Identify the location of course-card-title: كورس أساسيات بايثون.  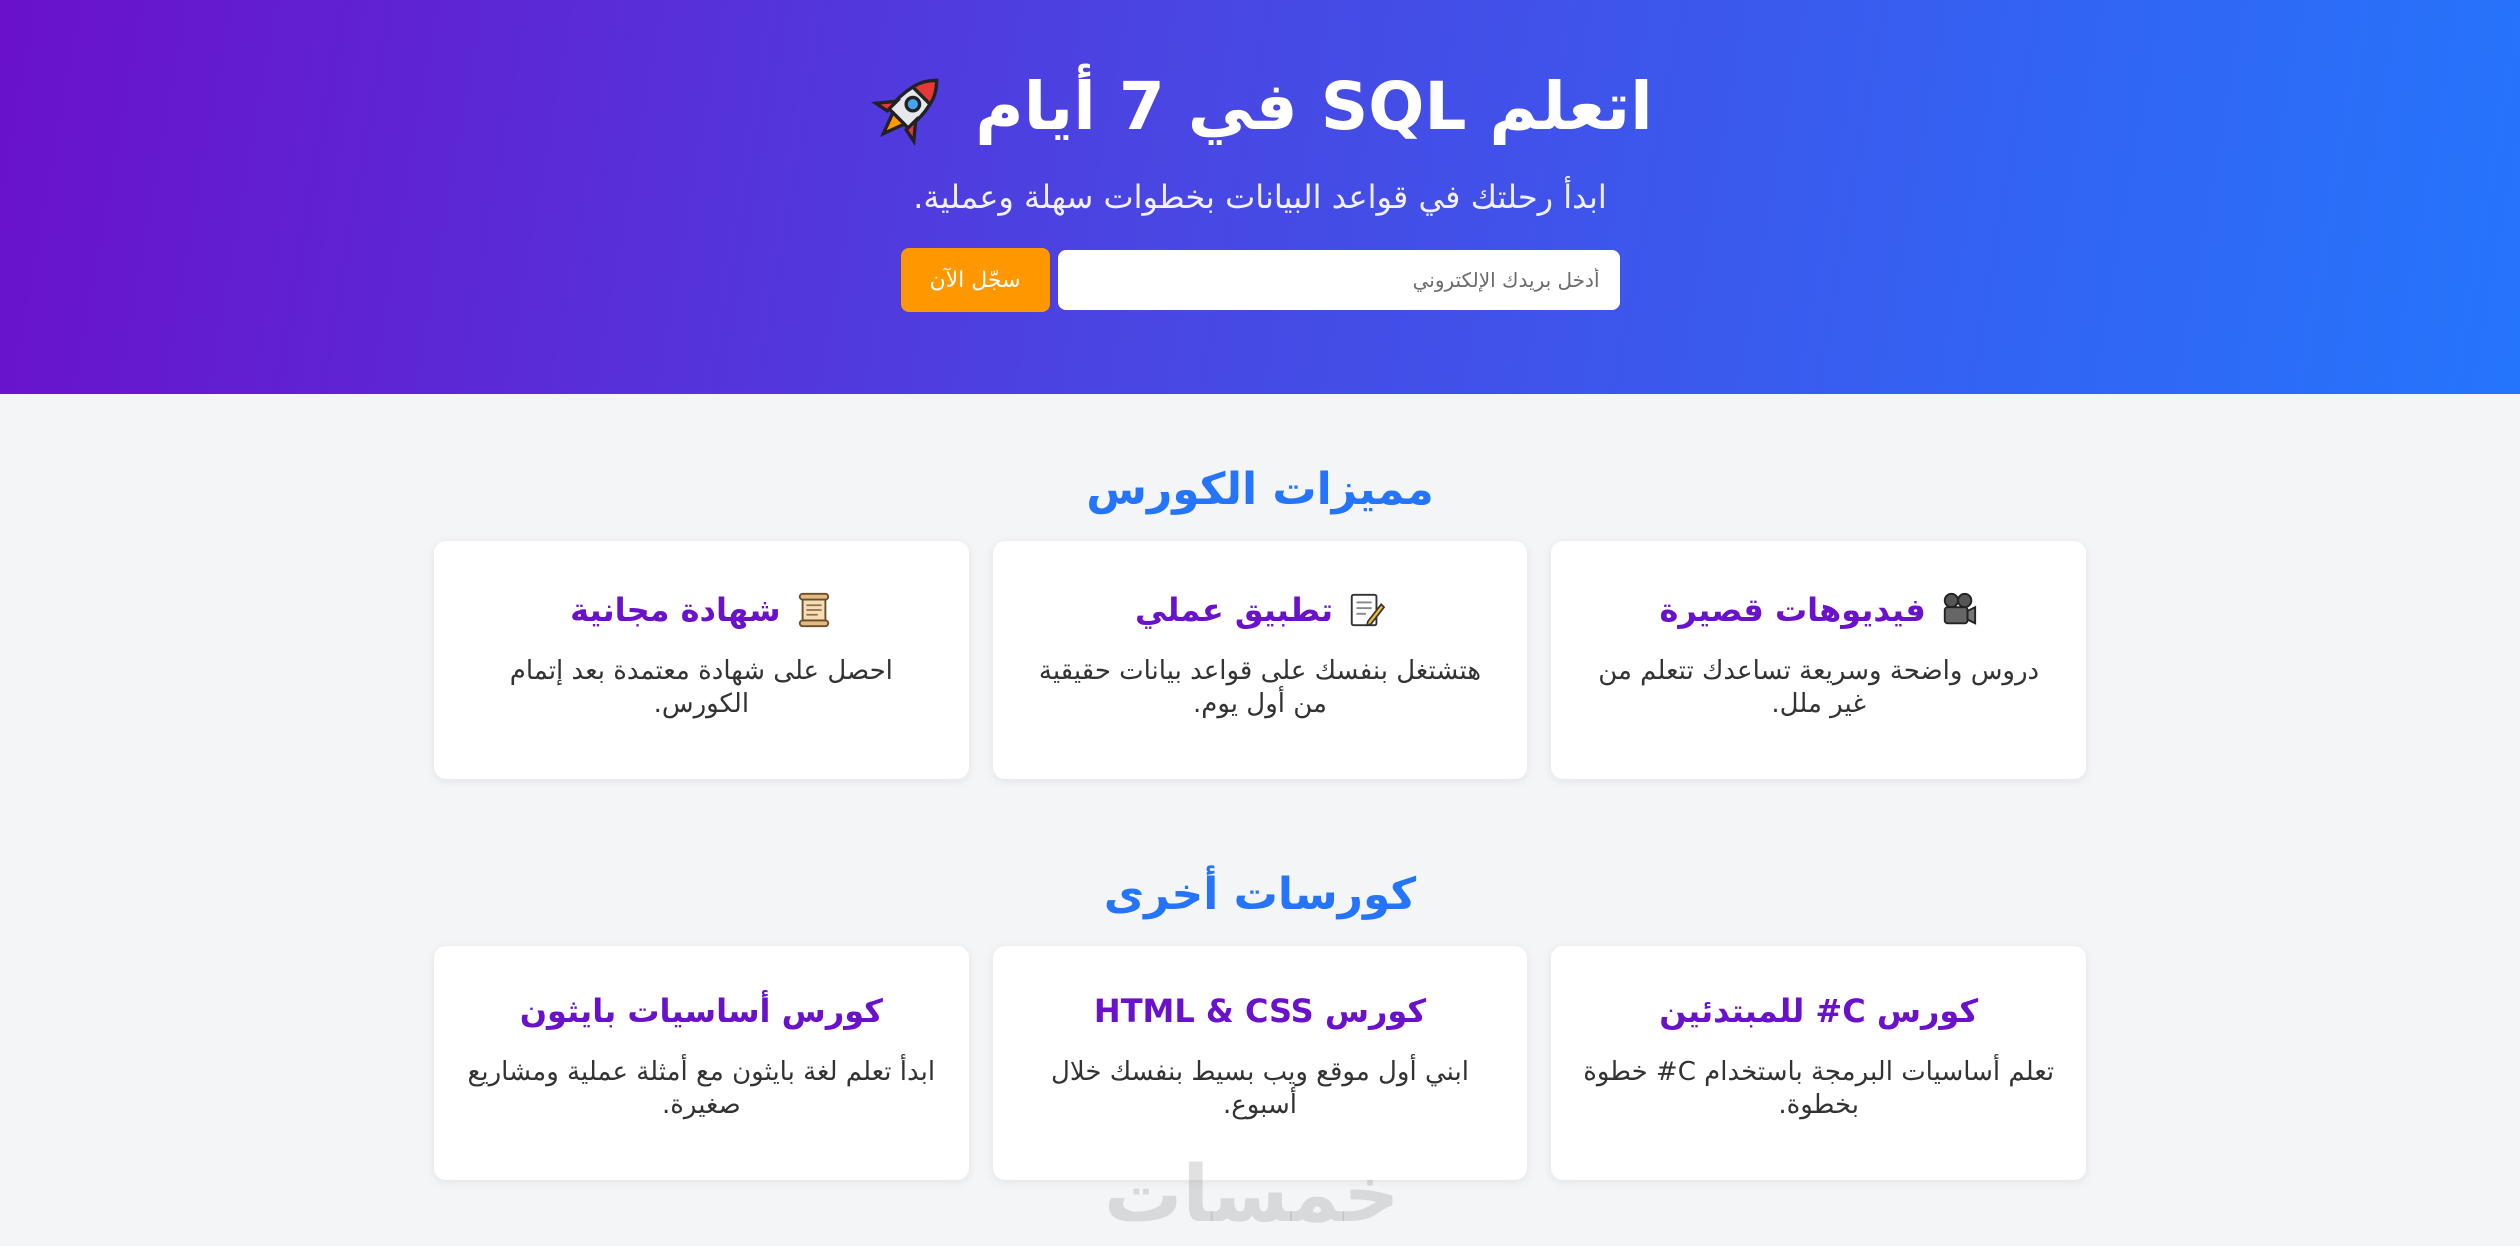
(701, 1011).